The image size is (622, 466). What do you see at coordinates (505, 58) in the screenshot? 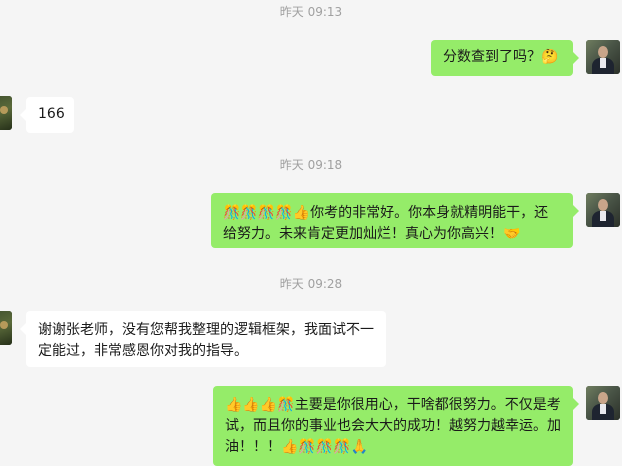
I see `sent-message-bubble: 分数查到了吗？🤔` at bounding box center [505, 58].